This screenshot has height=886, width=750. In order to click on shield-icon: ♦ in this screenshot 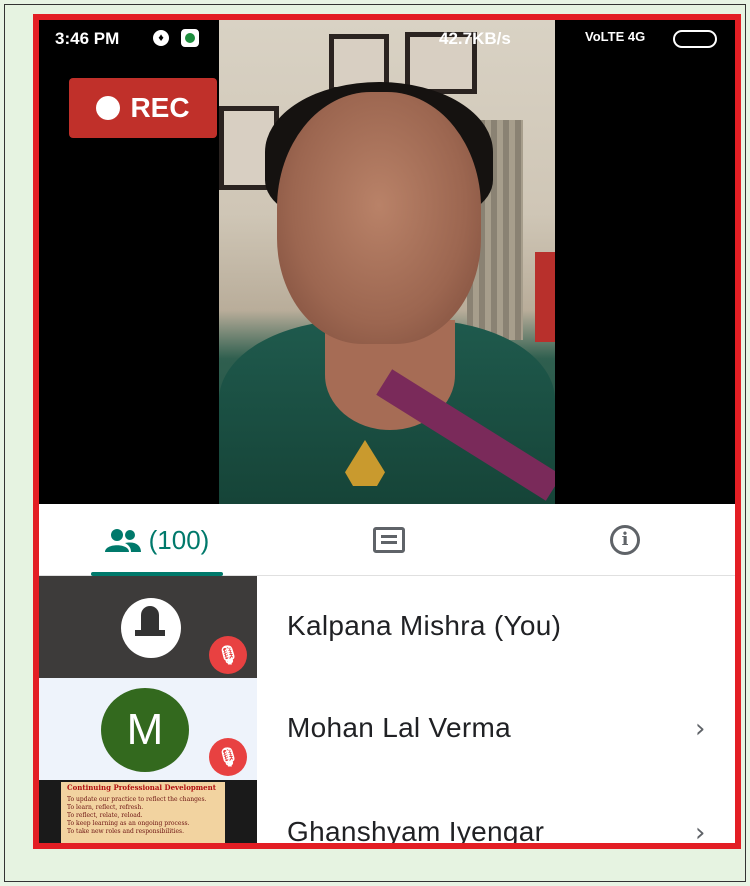, I will do `click(161, 38)`.